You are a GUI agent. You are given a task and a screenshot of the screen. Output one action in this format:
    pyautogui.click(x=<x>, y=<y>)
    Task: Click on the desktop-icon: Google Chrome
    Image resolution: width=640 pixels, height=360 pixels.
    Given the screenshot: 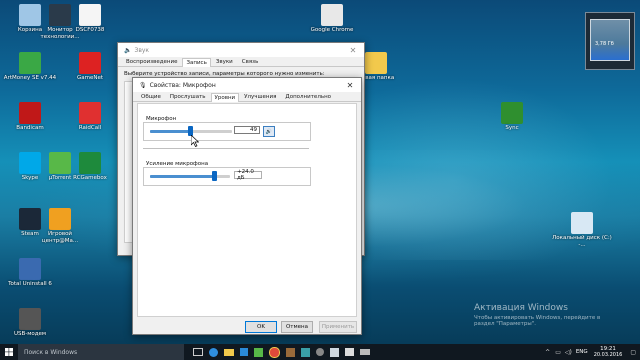 What is the action you would take?
    pyautogui.click(x=332, y=19)
    